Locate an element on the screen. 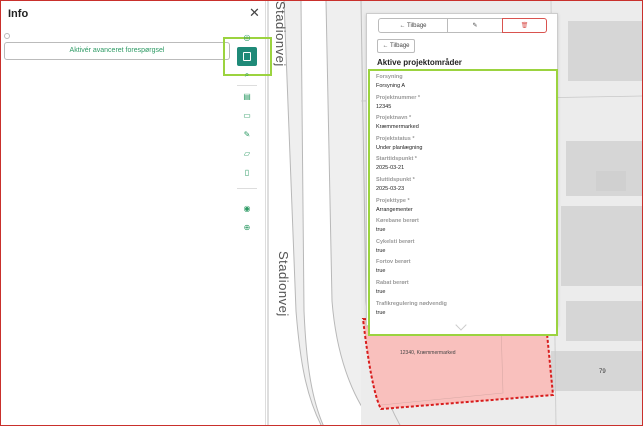  field-label: Kørebane berørt is located at coordinates (397, 221).